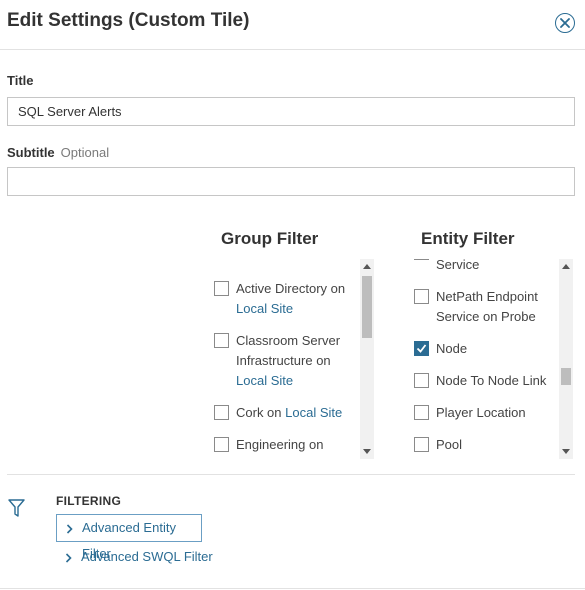 The height and width of the screenshot is (590, 585). I want to click on group-item-engineering: Engineering on, so click(285, 445).